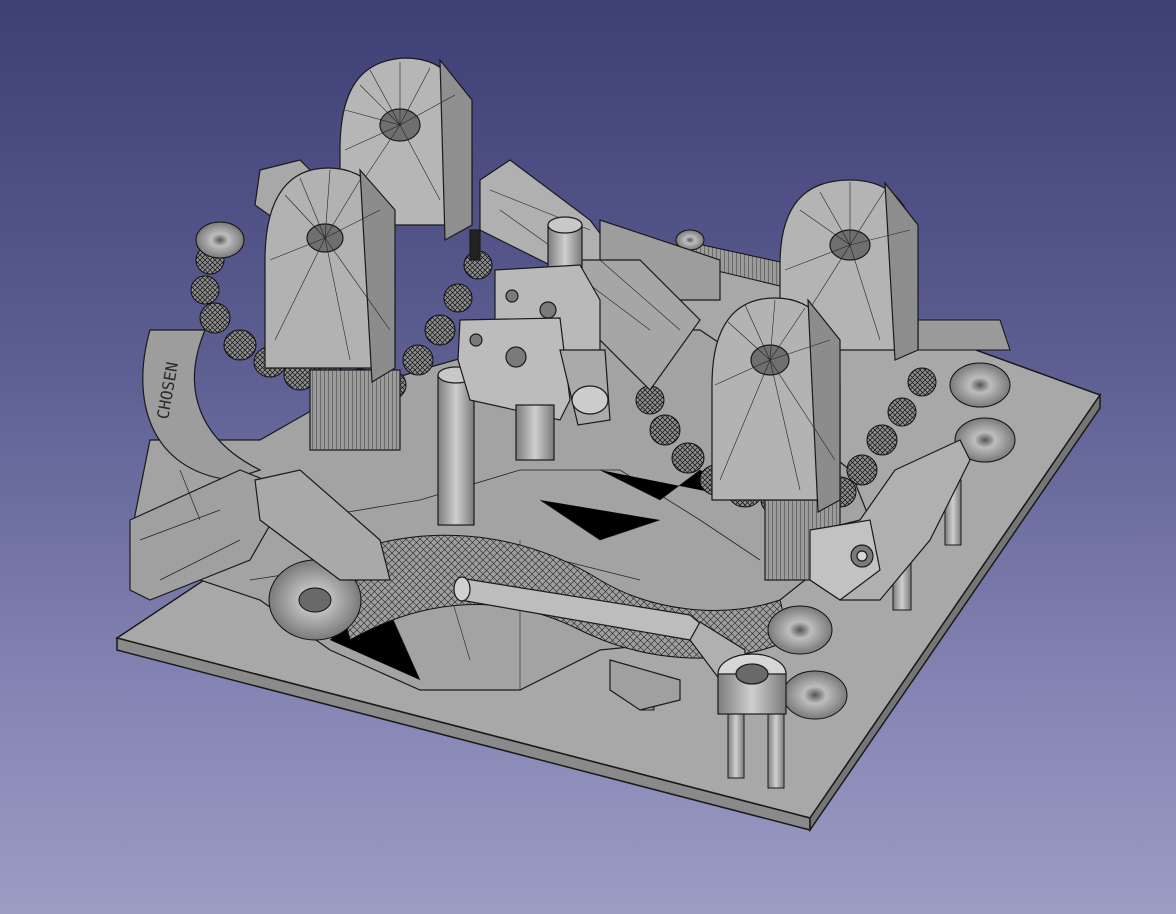 Image resolution: width=1176 pixels, height=914 pixels. I want to click on pillar-front-left, so click(332, 309).